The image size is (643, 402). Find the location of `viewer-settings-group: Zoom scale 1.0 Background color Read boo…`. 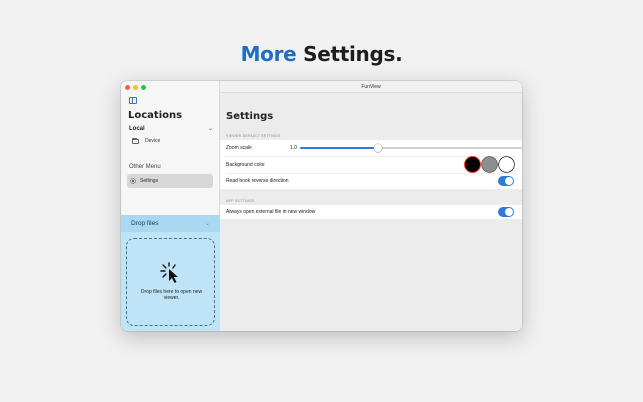

viewer-settings-group: Zoom scale 1.0 Background color Read boo… is located at coordinates (371, 164).